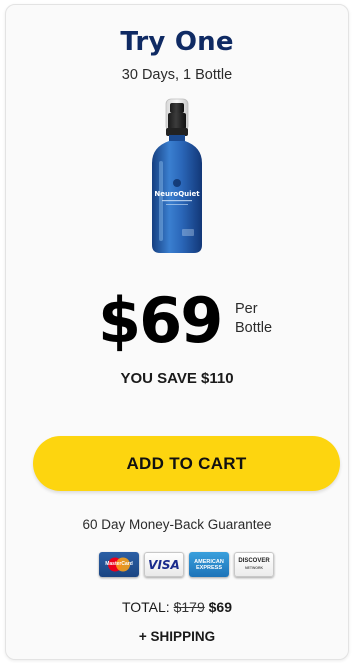  Describe the element at coordinates (160, 320) in the screenshot. I see `price-amount: $69` at that location.